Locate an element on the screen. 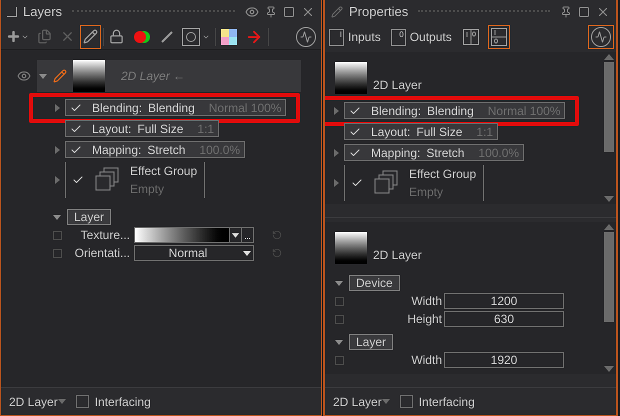  palette-icon is located at coordinates (229, 36).